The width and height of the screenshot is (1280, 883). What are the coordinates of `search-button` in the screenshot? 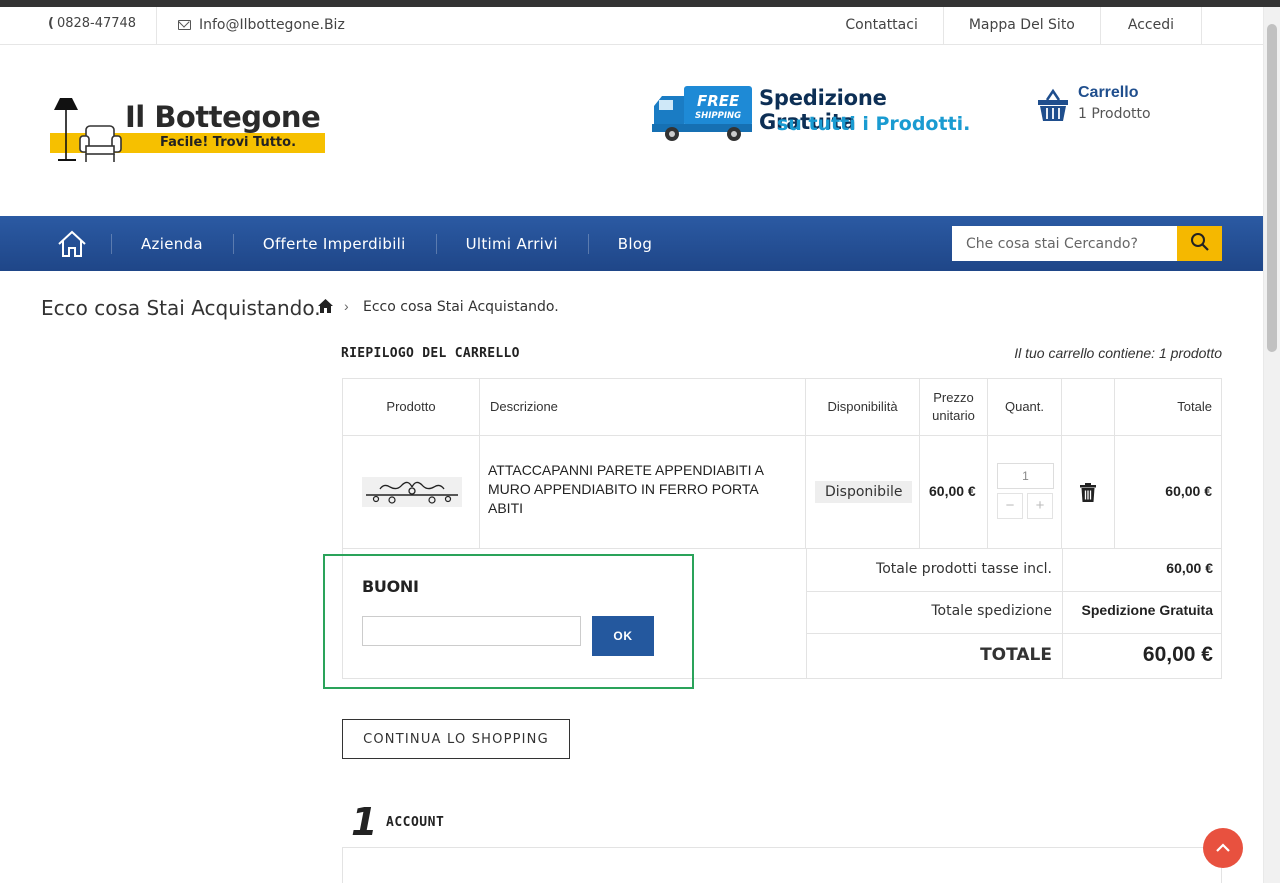 It's located at (1199, 243).